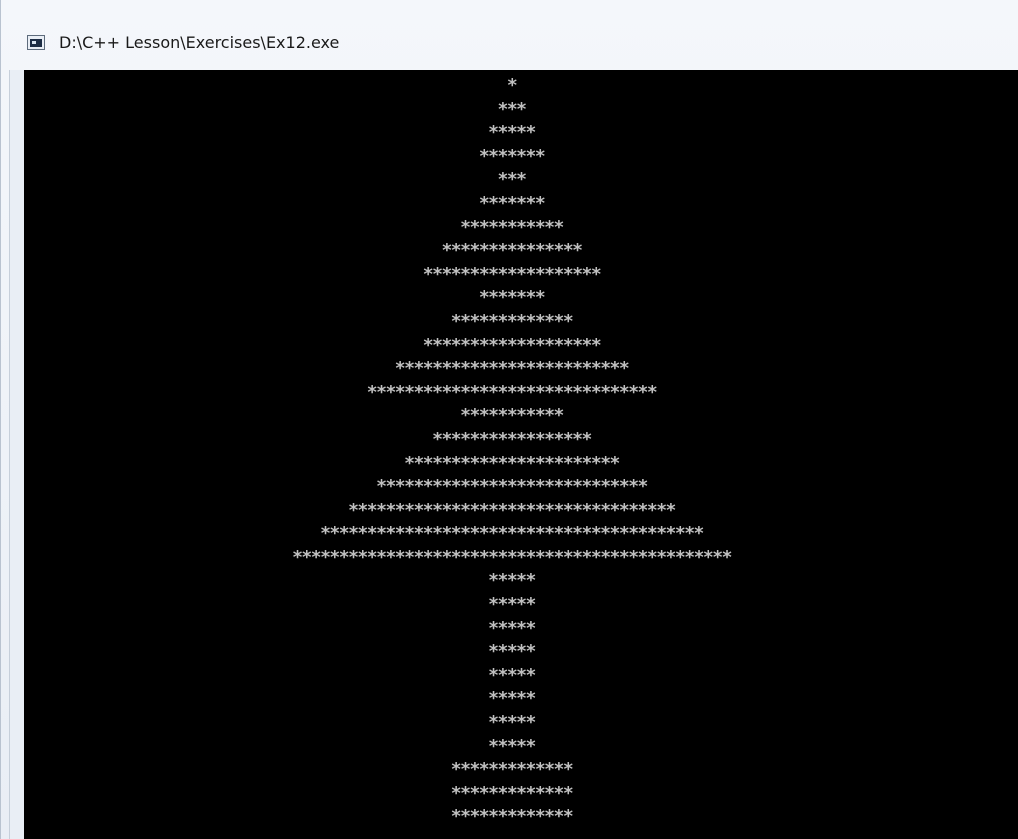 The height and width of the screenshot is (839, 1018). Describe the element at coordinates (512, 251) in the screenshot. I see `console-line: ***************` at that location.